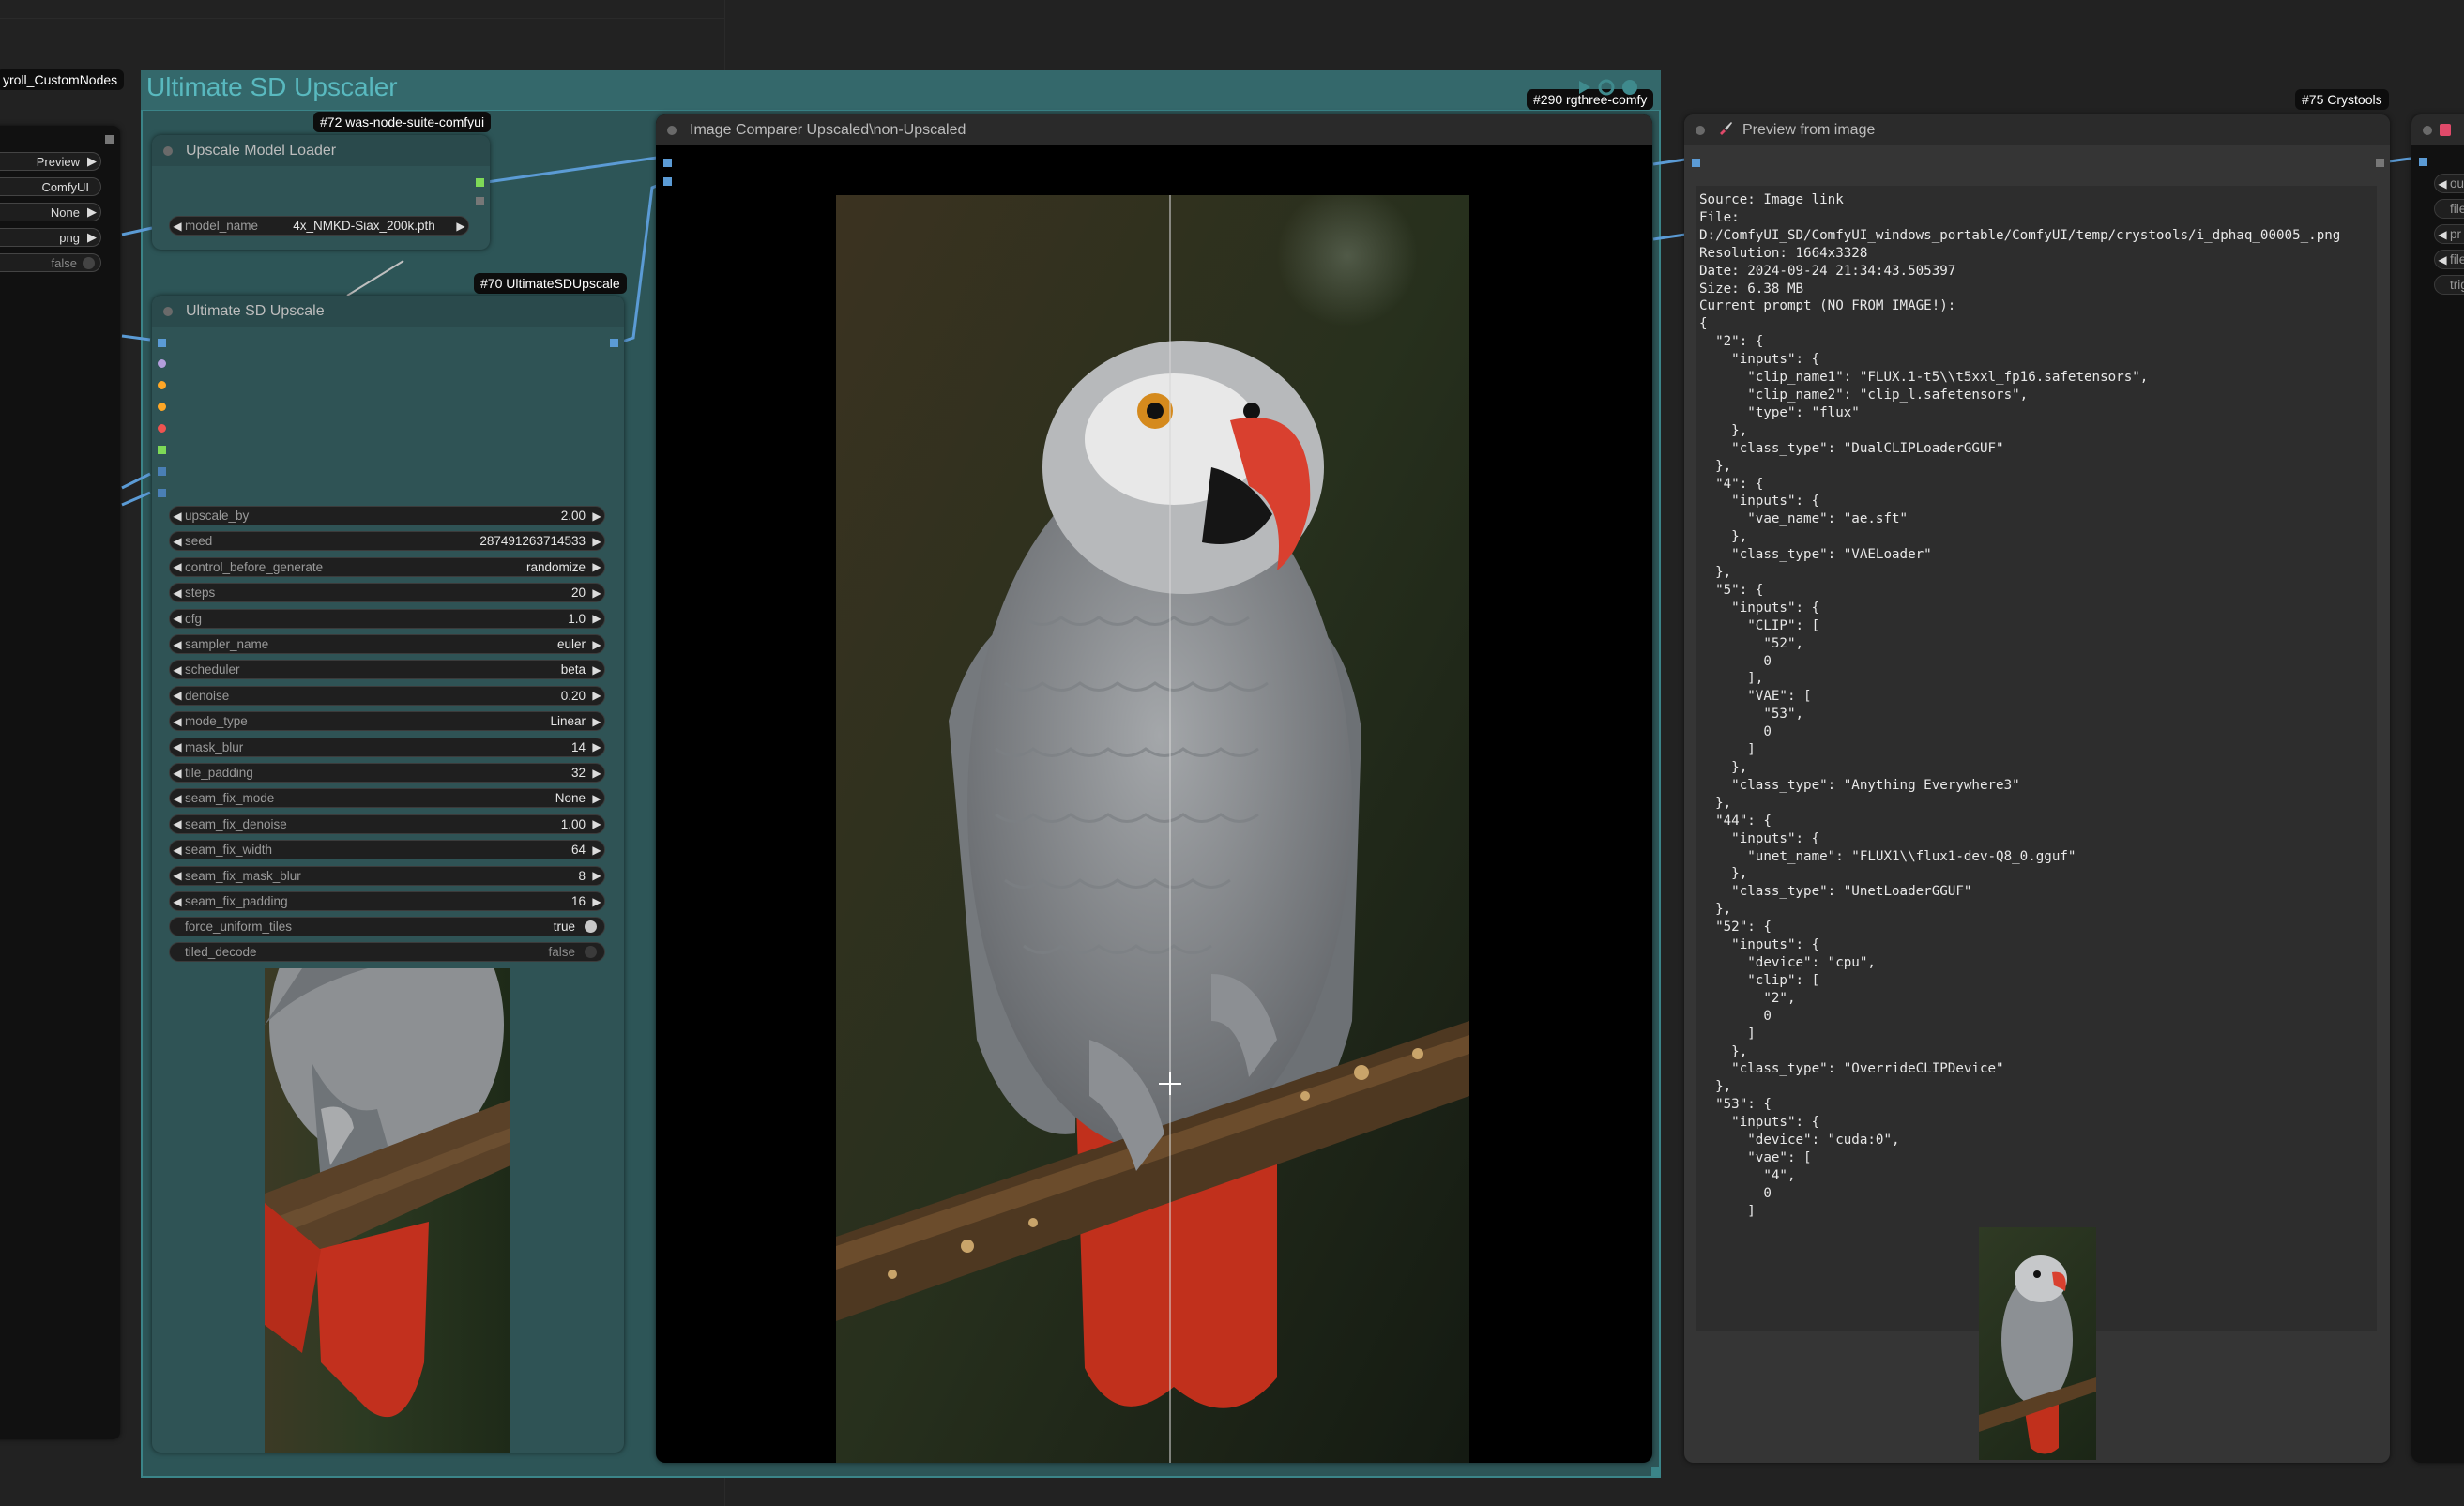  What do you see at coordinates (162, 343) in the screenshot?
I see `input-port-image` at bounding box center [162, 343].